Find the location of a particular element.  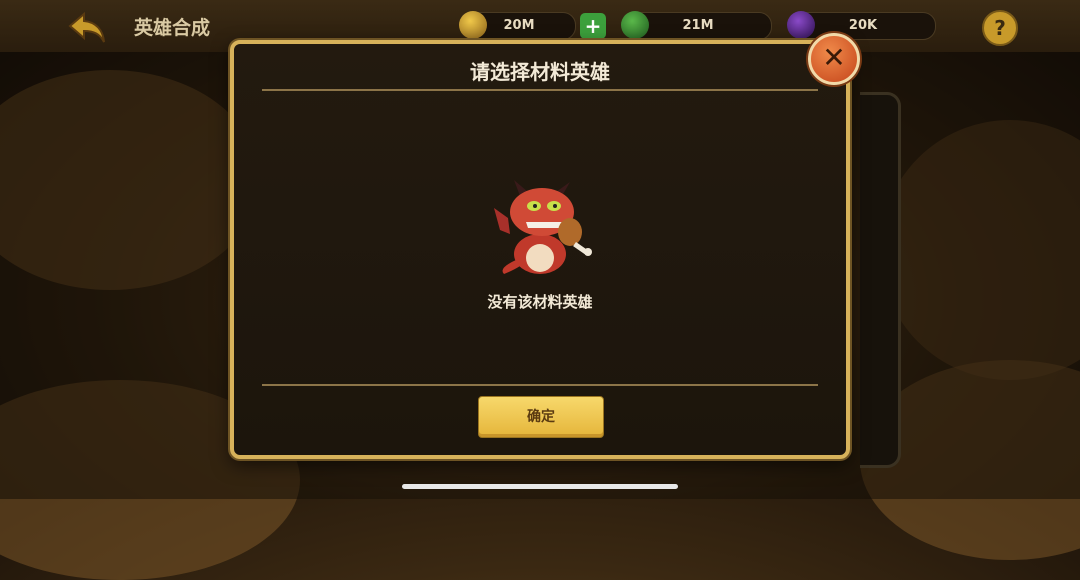

red-dragon-mascot-icon is located at coordinates (543, 227).